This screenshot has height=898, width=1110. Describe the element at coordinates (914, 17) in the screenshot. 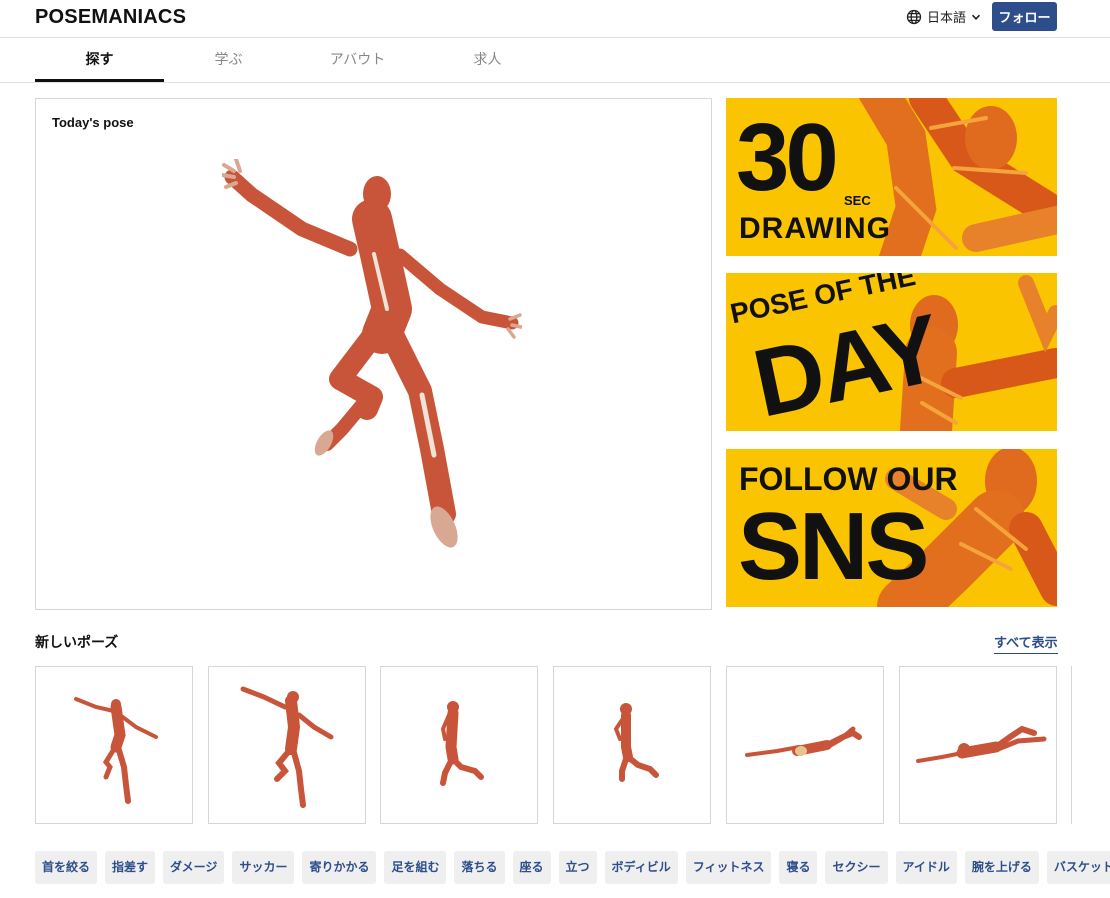

I see `globe-icon` at that location.